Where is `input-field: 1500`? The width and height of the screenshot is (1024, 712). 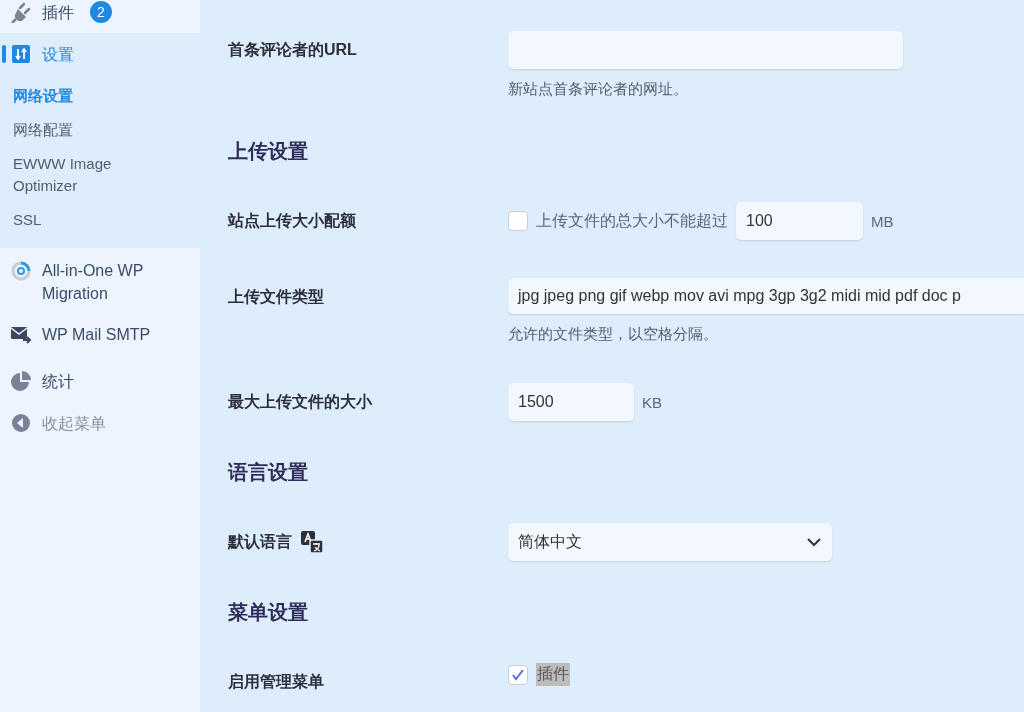 input-field: 1500 is located at coordinates (571, 402).